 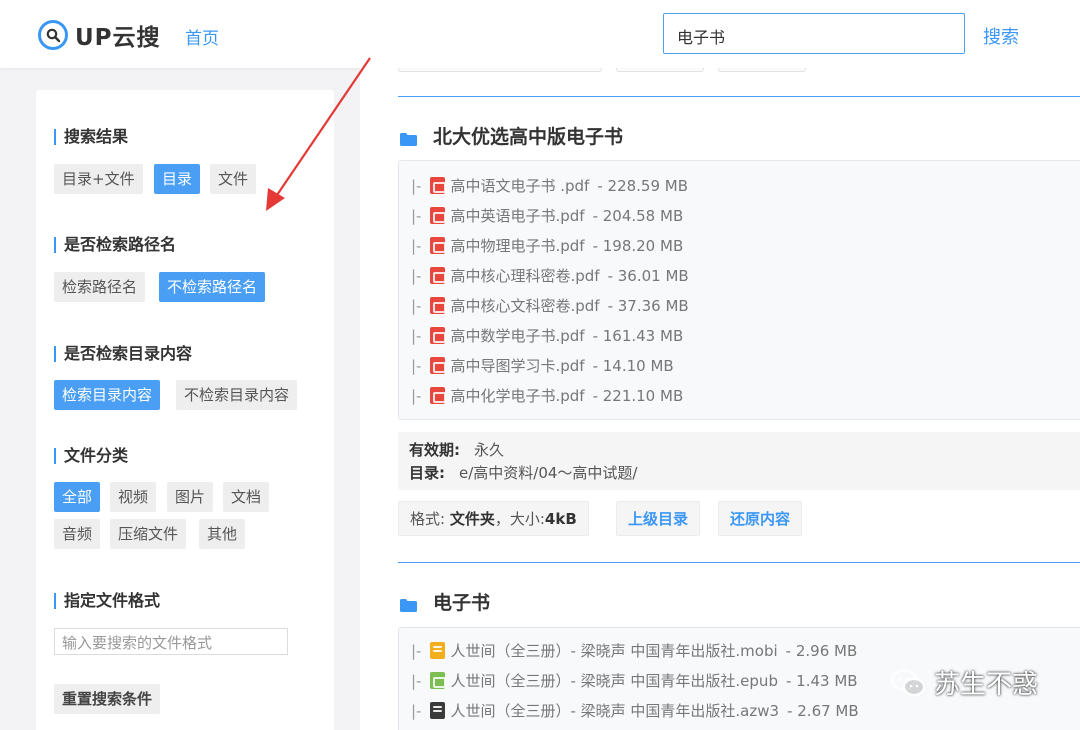 What do you see at coordinates (638, 335) in the screenshot?
I see `file-size: - 161.43 MB` at bounding box center [638, 335].